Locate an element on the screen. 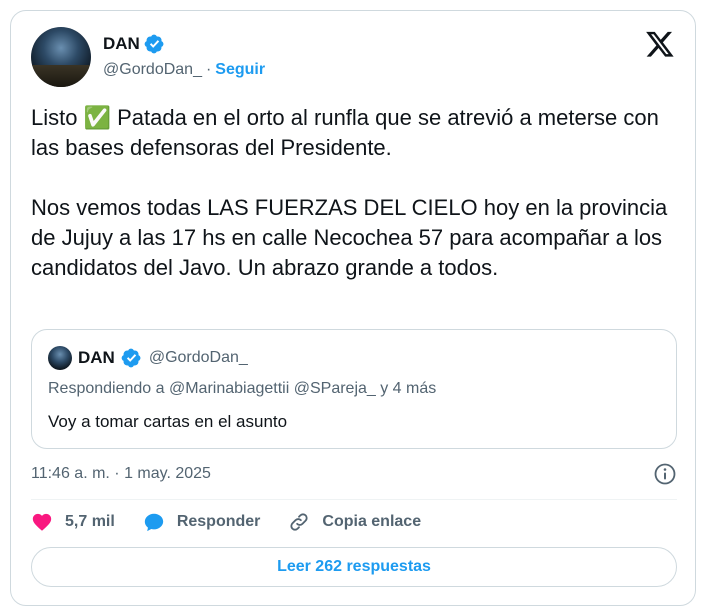 The image size is (706, 614). info-icon is located at coordinates (665, 474).